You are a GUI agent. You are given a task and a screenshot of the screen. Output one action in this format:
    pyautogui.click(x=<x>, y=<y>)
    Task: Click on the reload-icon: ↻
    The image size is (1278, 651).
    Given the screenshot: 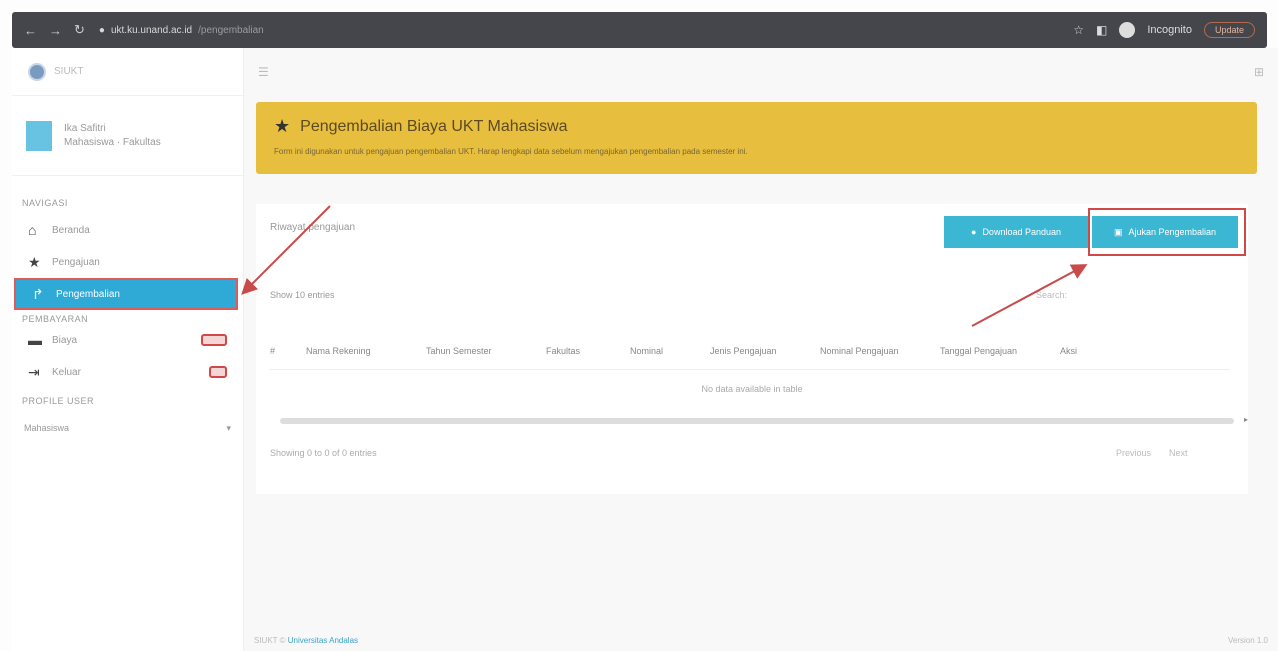 What is the action you would take?
    pyautogui.click(x=79, y=30)
    